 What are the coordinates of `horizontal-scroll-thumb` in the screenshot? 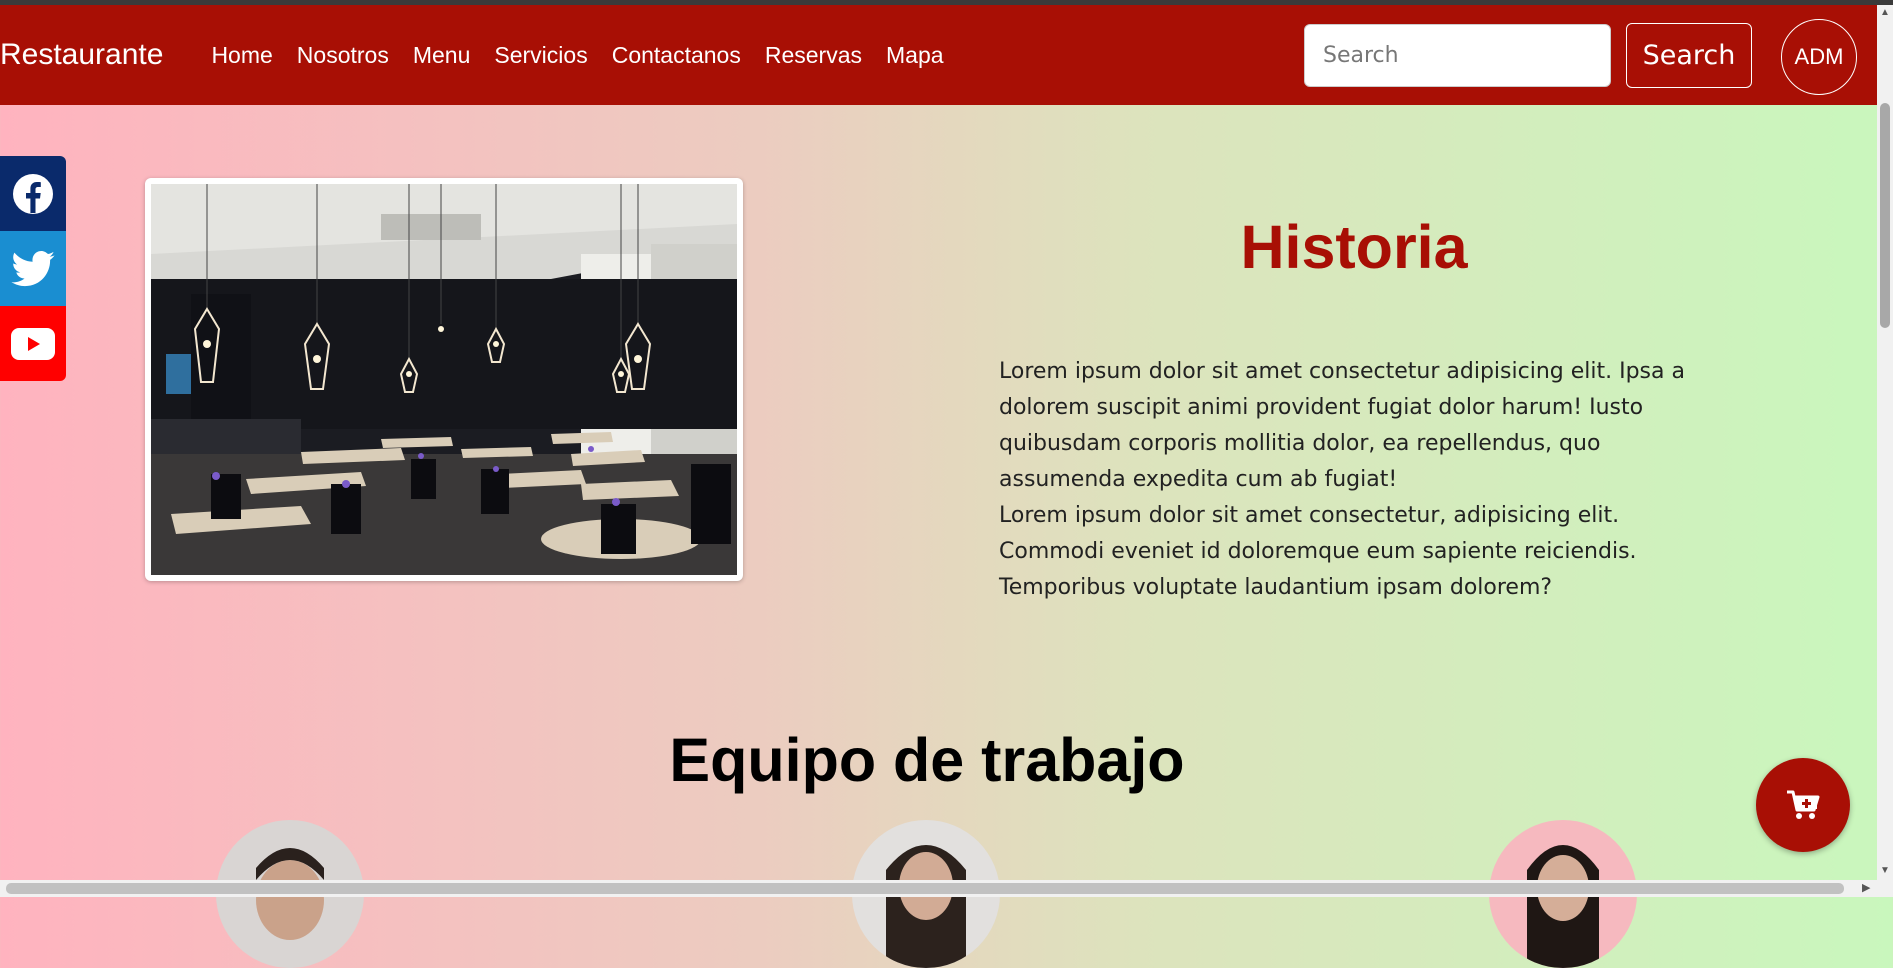 It's located at (925, 888).